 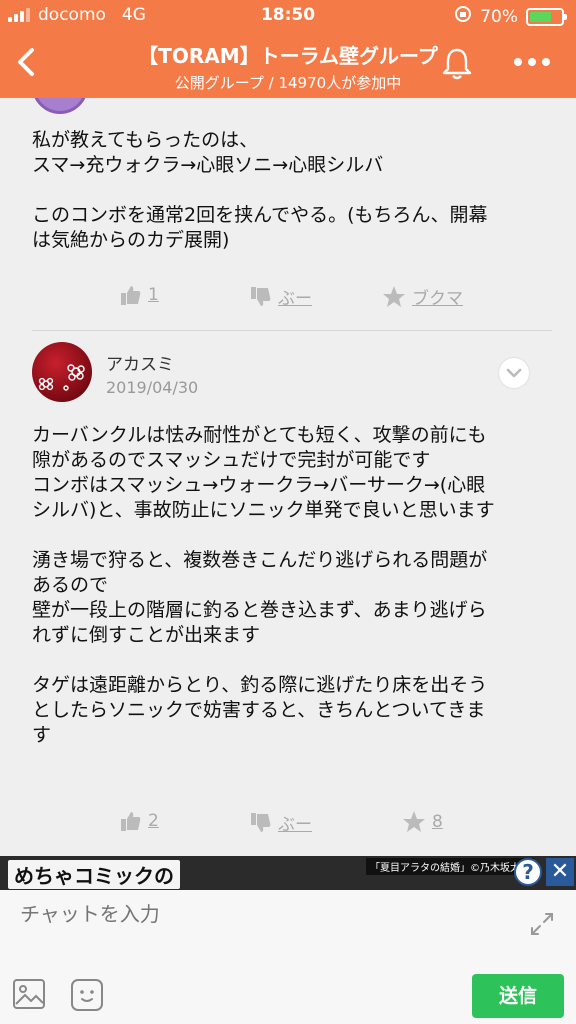 I want to click on like-count: 2, so click(x=153, y=821).